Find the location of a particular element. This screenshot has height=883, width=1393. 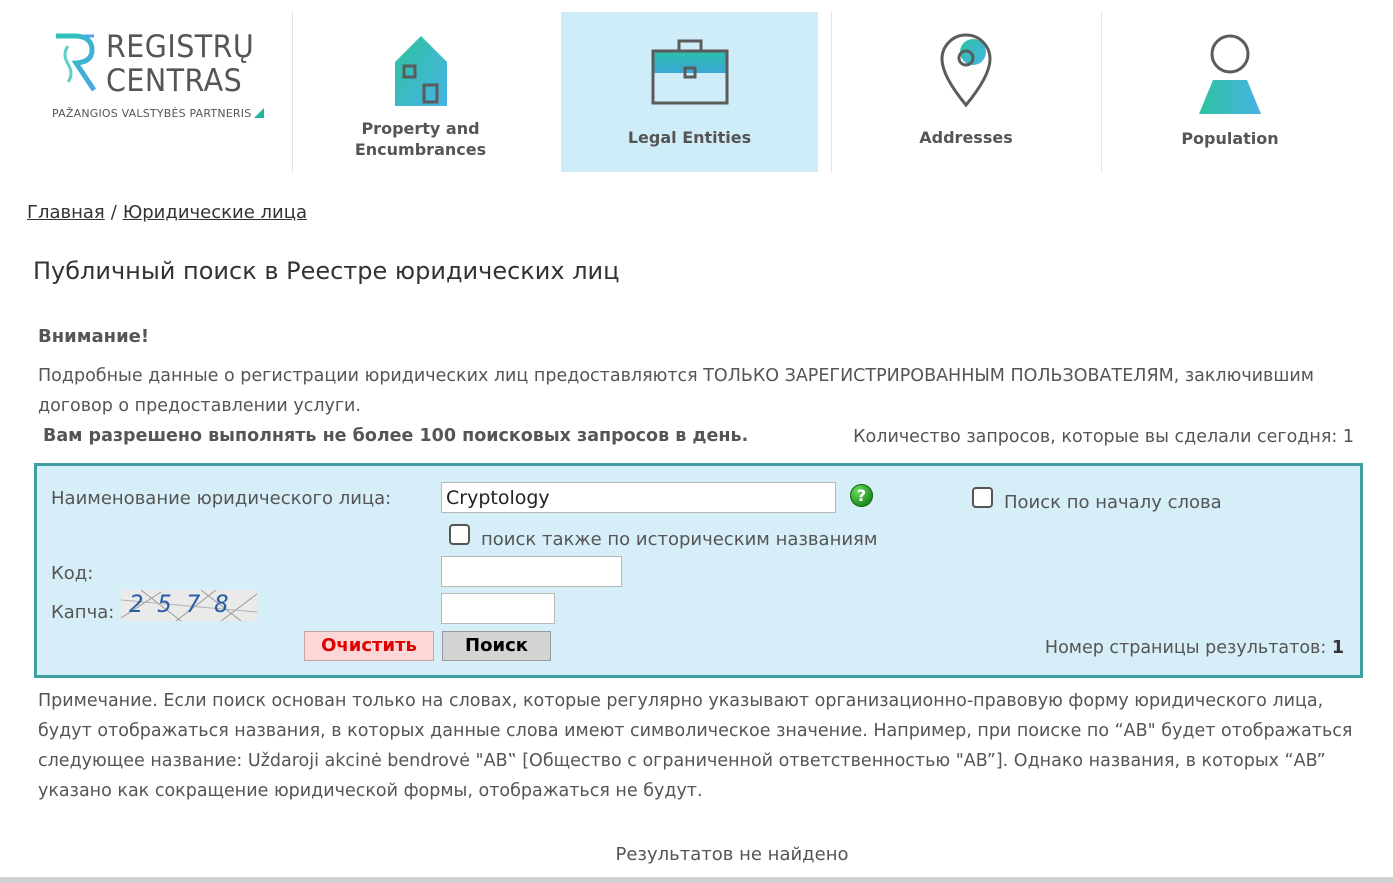

nav-item-legal-entities: Legal Entities is located at coordinates (689, 92).